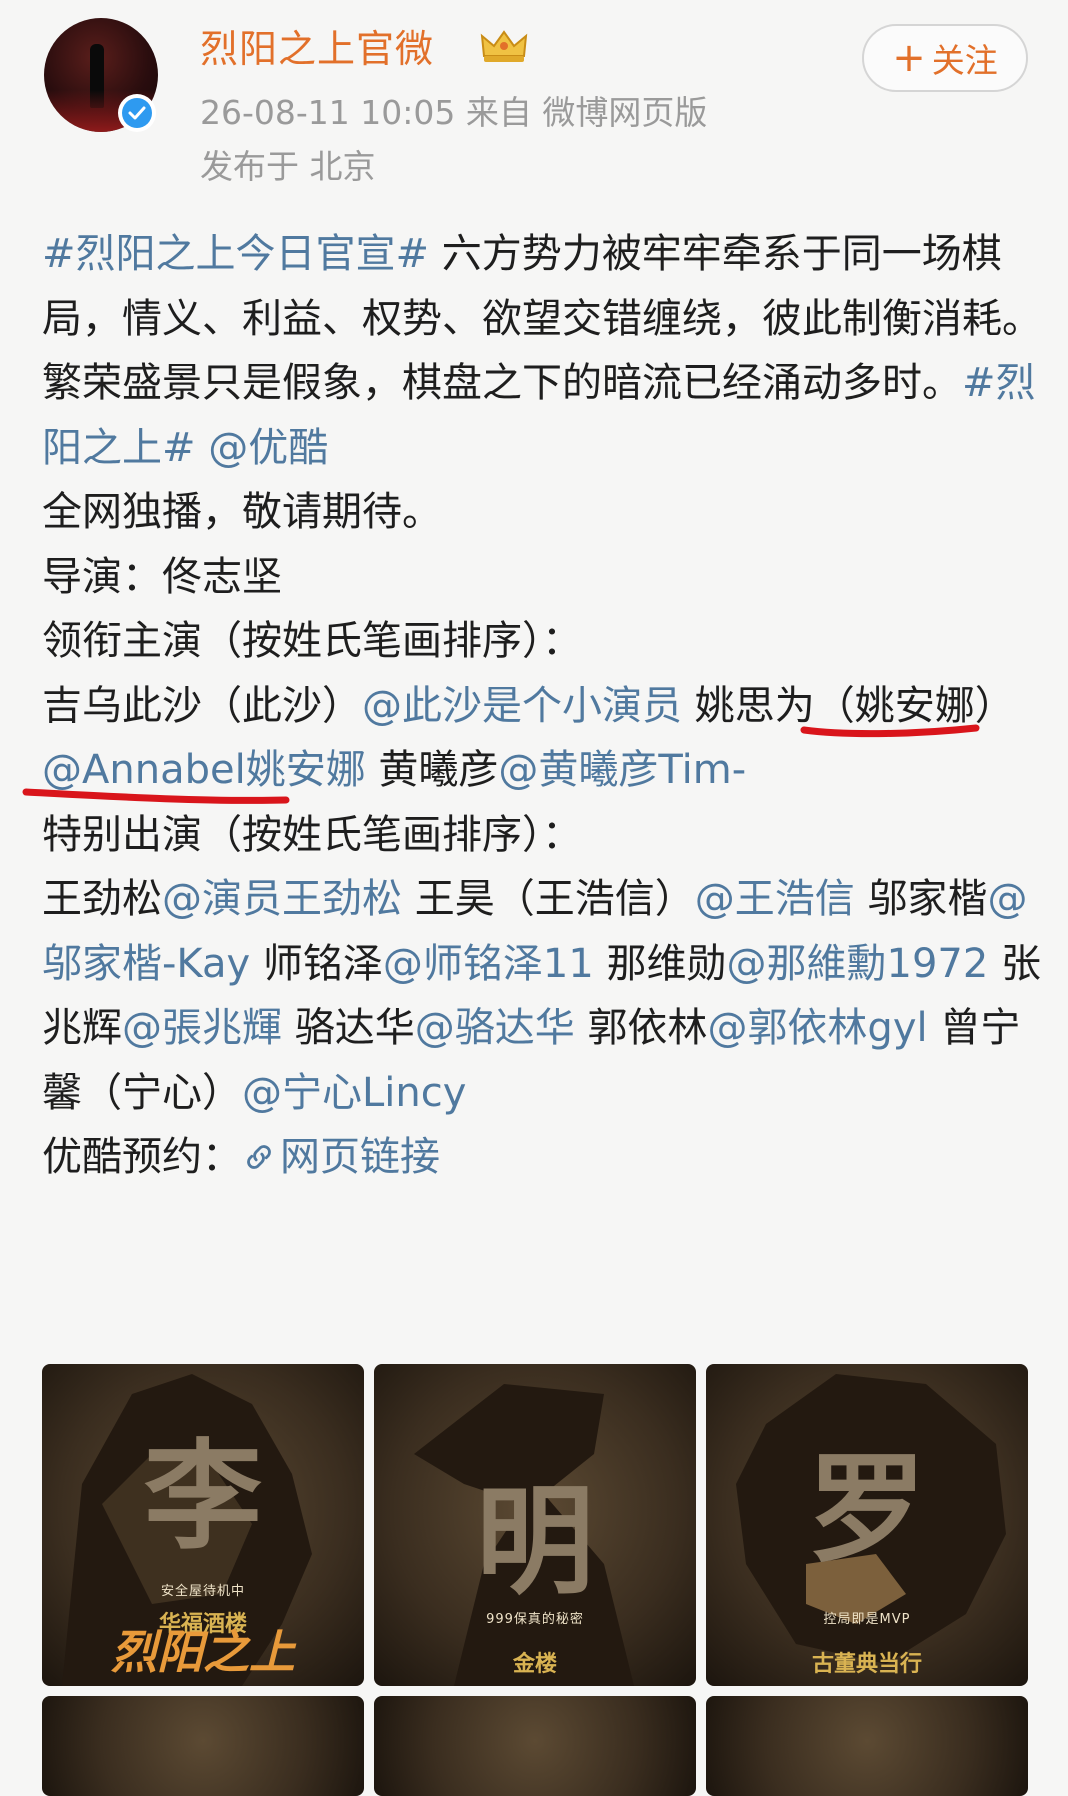 This screenshot has width=1068, height=1796. Describe the element at coordinates (282, 899) in the screenshot. I see `mention-link: @演员王劲松` at that location.